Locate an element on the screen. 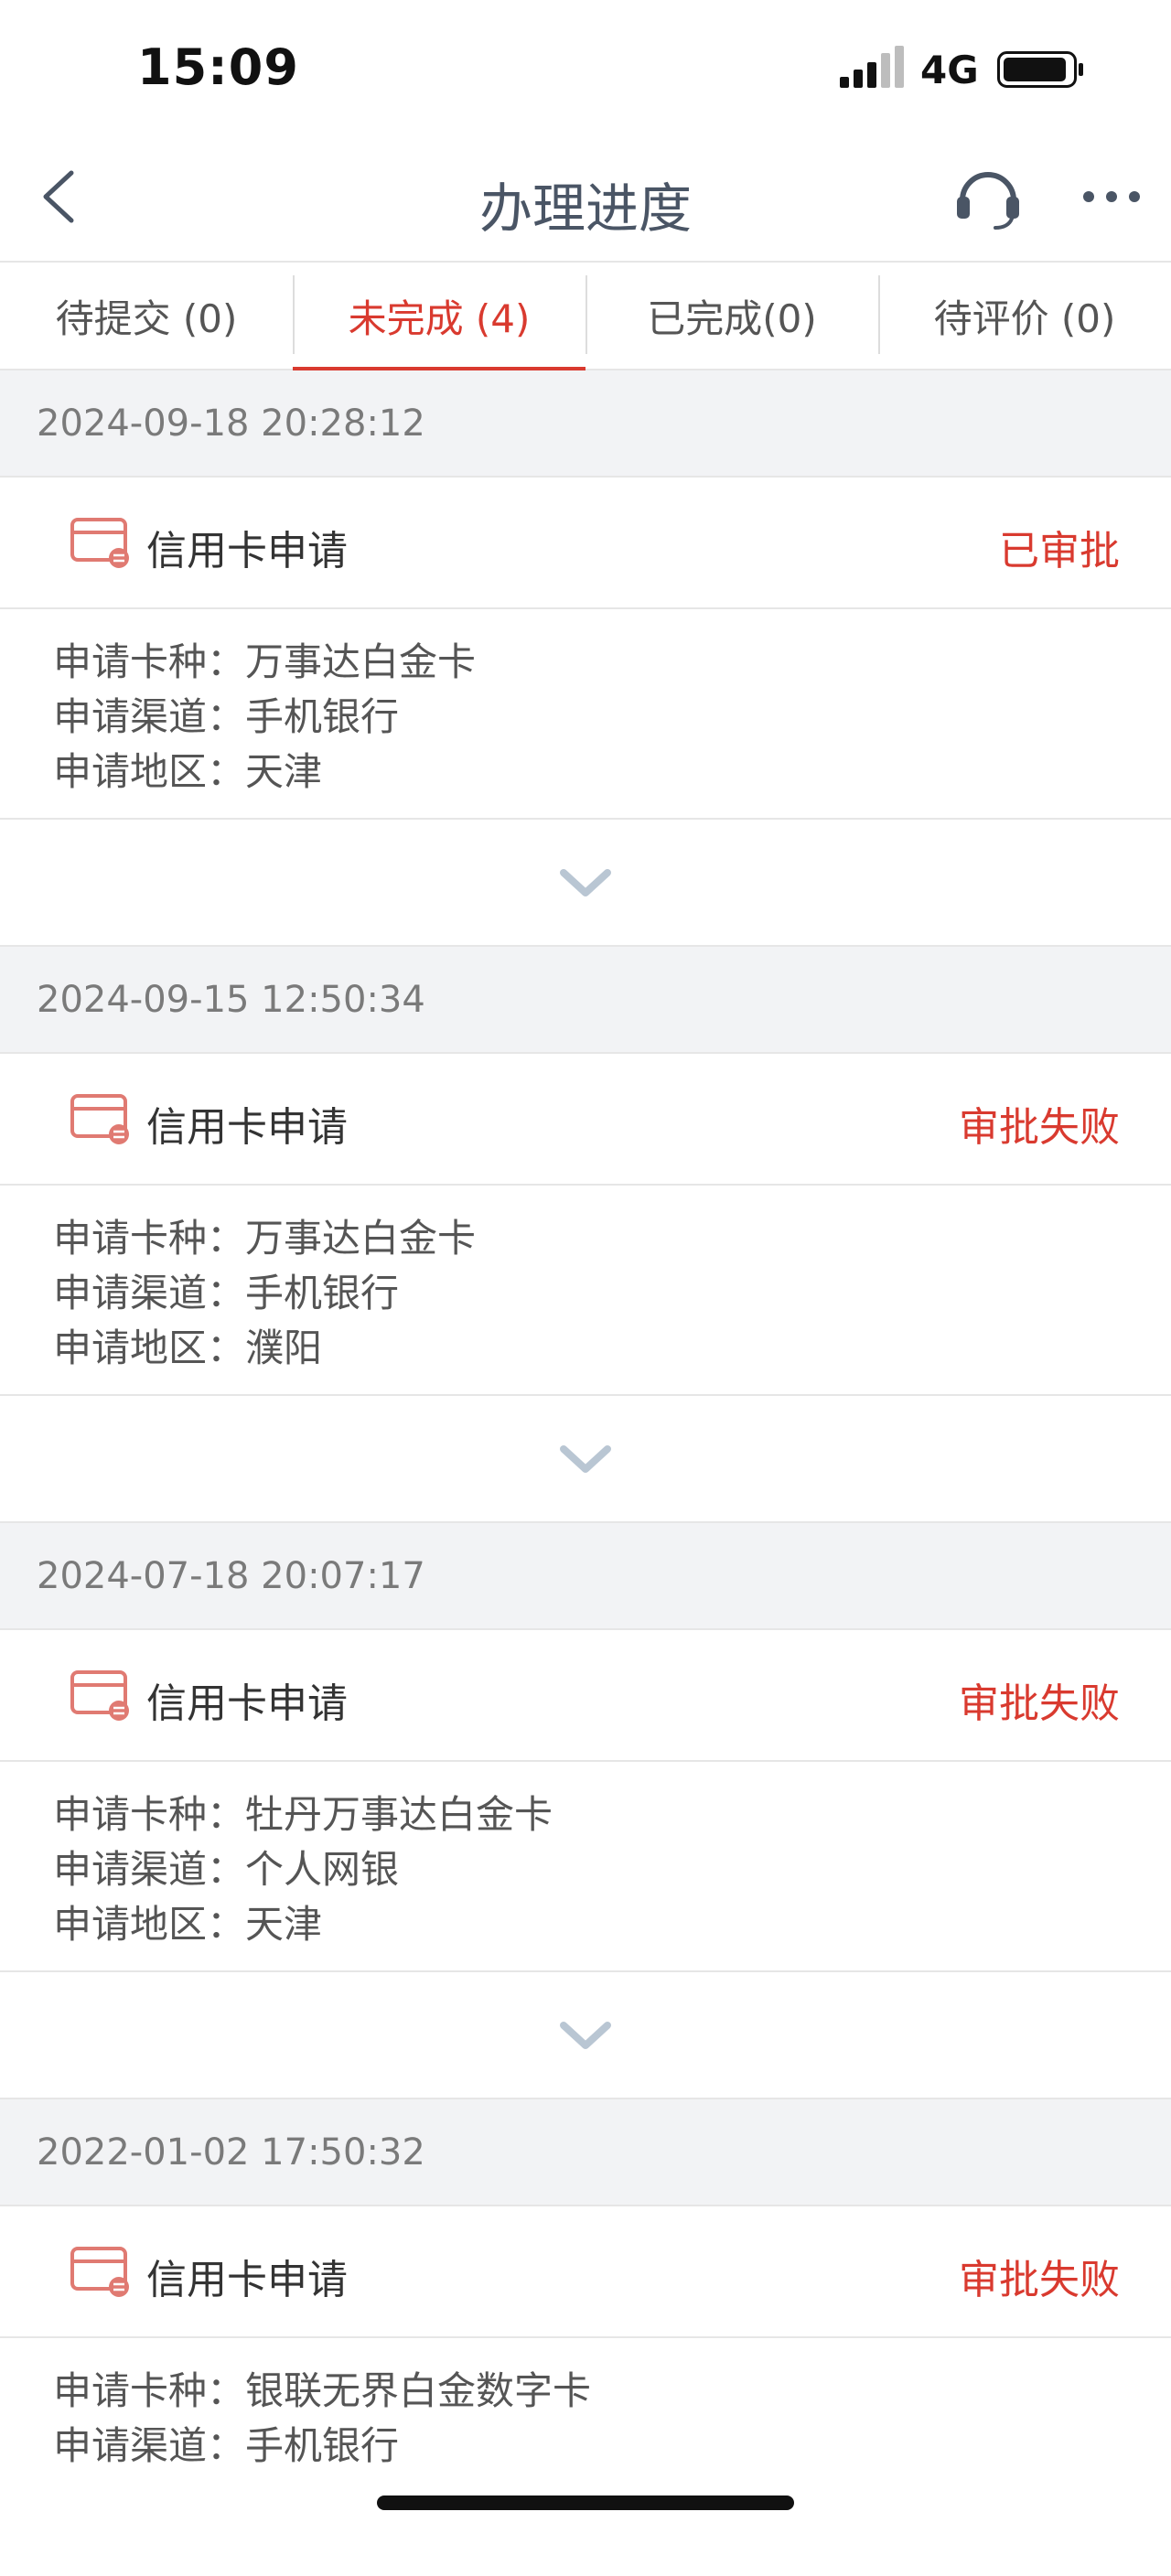 The width and height of the screenshot is (1171, 2576). headset-icon is located at coordinates (988, 197).